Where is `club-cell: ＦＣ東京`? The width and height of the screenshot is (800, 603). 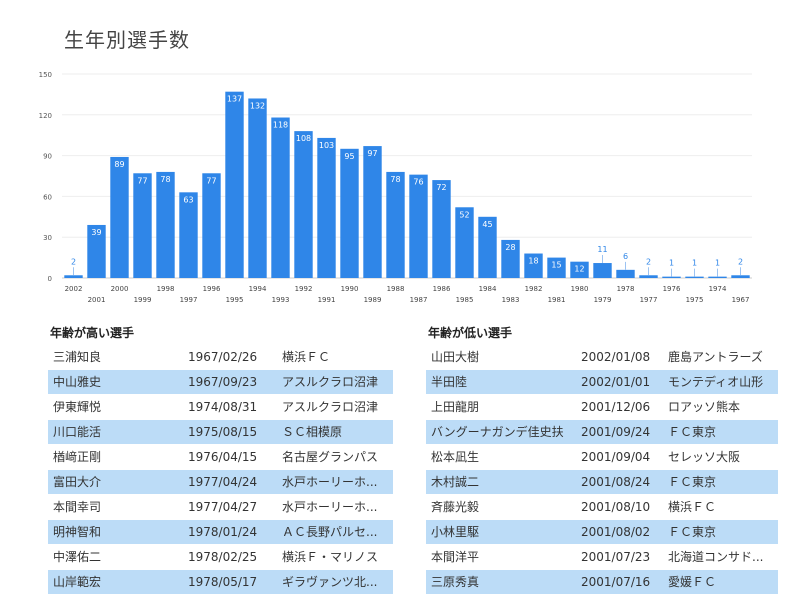
club-cell: ＦＣ東京 is located at coordinates (692, 482).